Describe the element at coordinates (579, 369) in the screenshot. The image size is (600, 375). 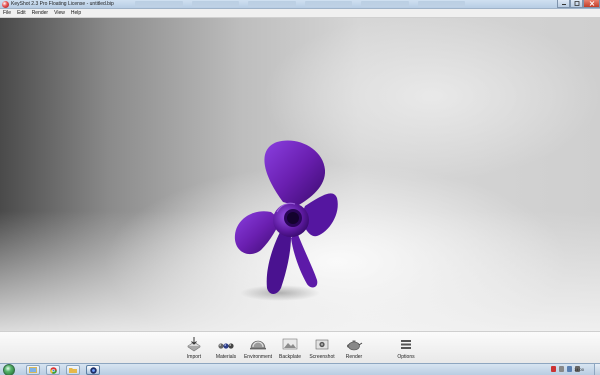
I see `taskbar-clock: 14:00` at that location.